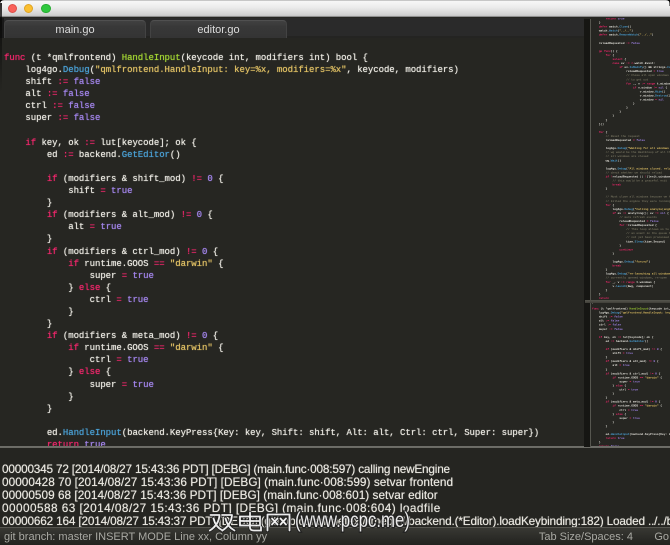 This screenshot has width=670, height=545. Describe the element at coordinates (352, 521) in the screenshot. I see `svg-text: (www.pcpc.me)` at that location.